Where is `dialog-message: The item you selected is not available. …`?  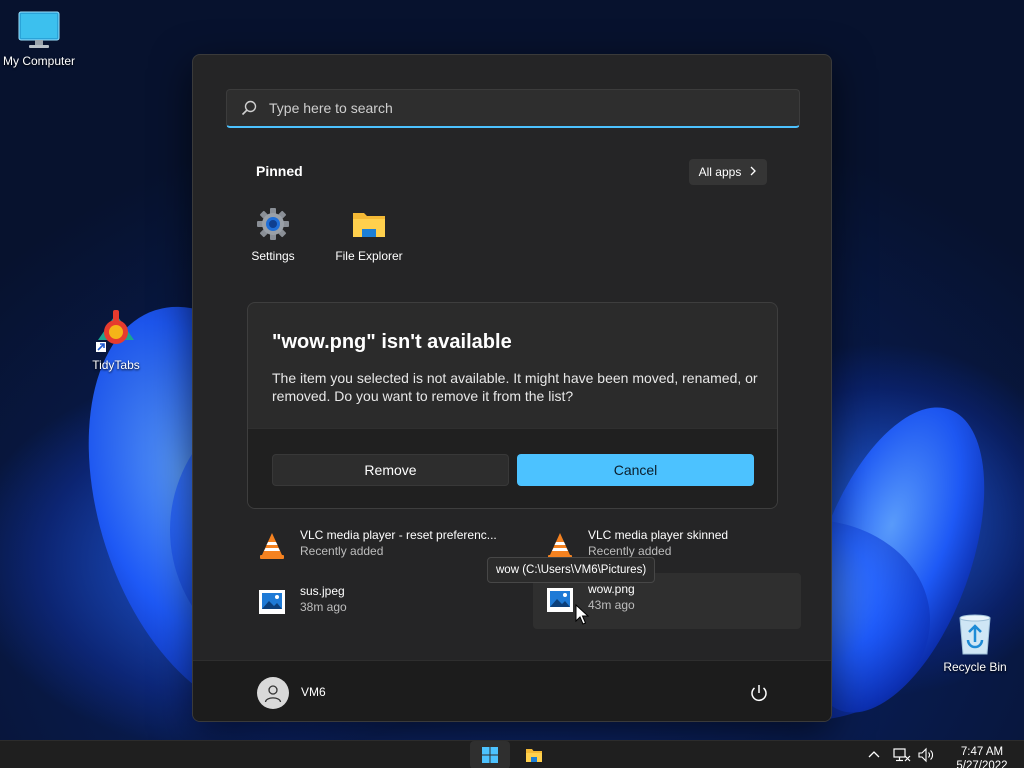
dialog-message: The item you selected is not available. … is located at coordinates (515, 387).